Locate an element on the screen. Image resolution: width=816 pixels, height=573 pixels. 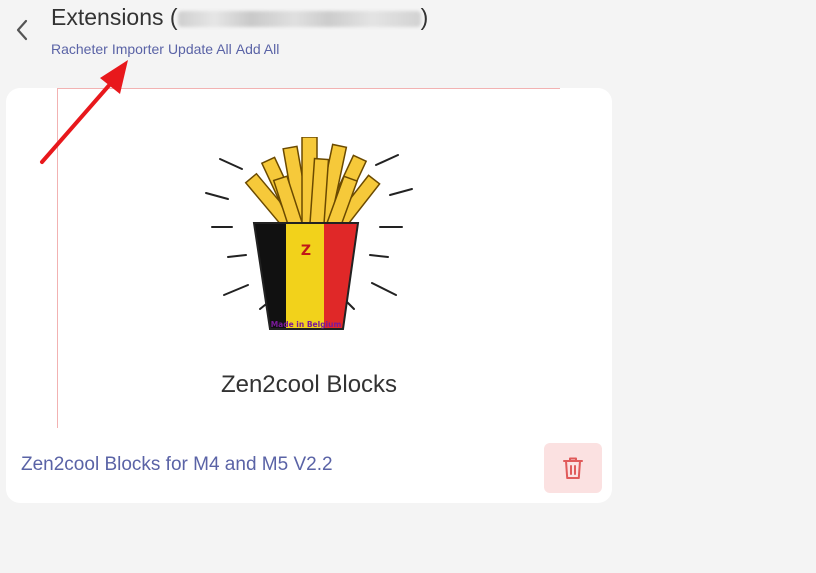
add-all-link: Add All is located at coordinates (258, 49).